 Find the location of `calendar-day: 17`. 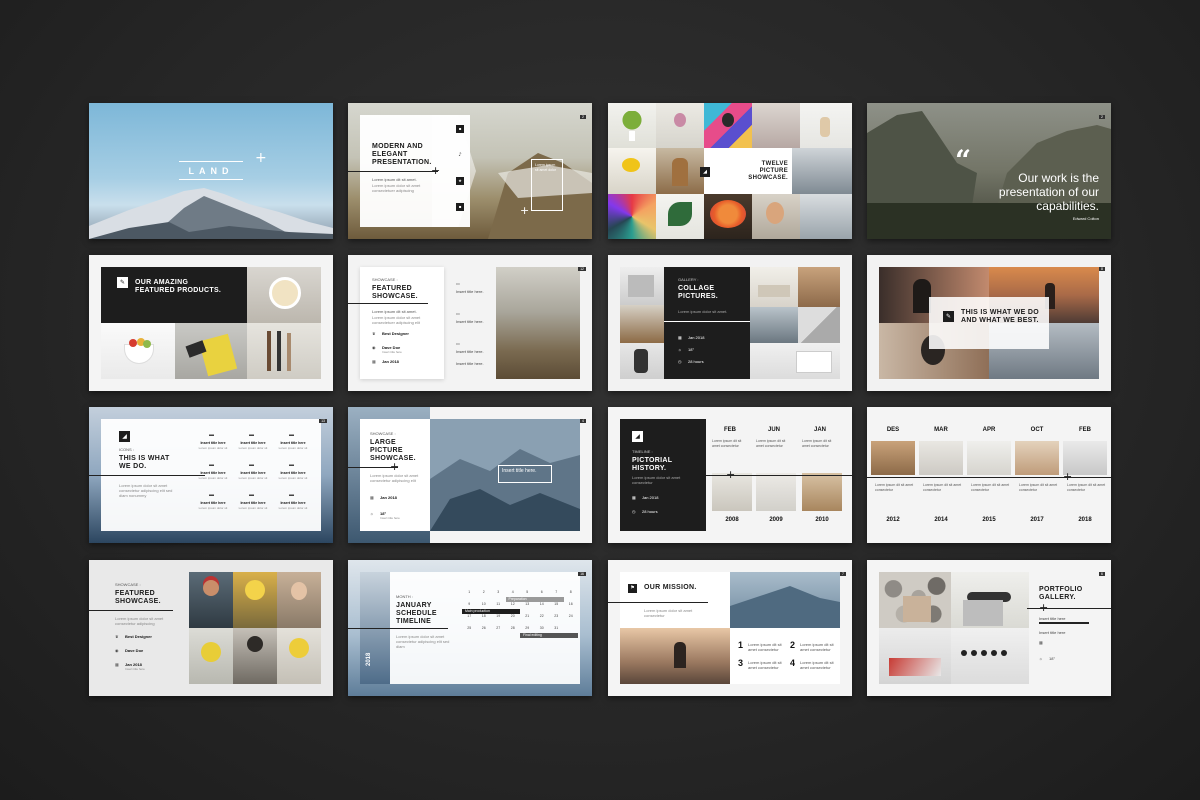

calendar-day: 17 is located at coordinates (469, 616).